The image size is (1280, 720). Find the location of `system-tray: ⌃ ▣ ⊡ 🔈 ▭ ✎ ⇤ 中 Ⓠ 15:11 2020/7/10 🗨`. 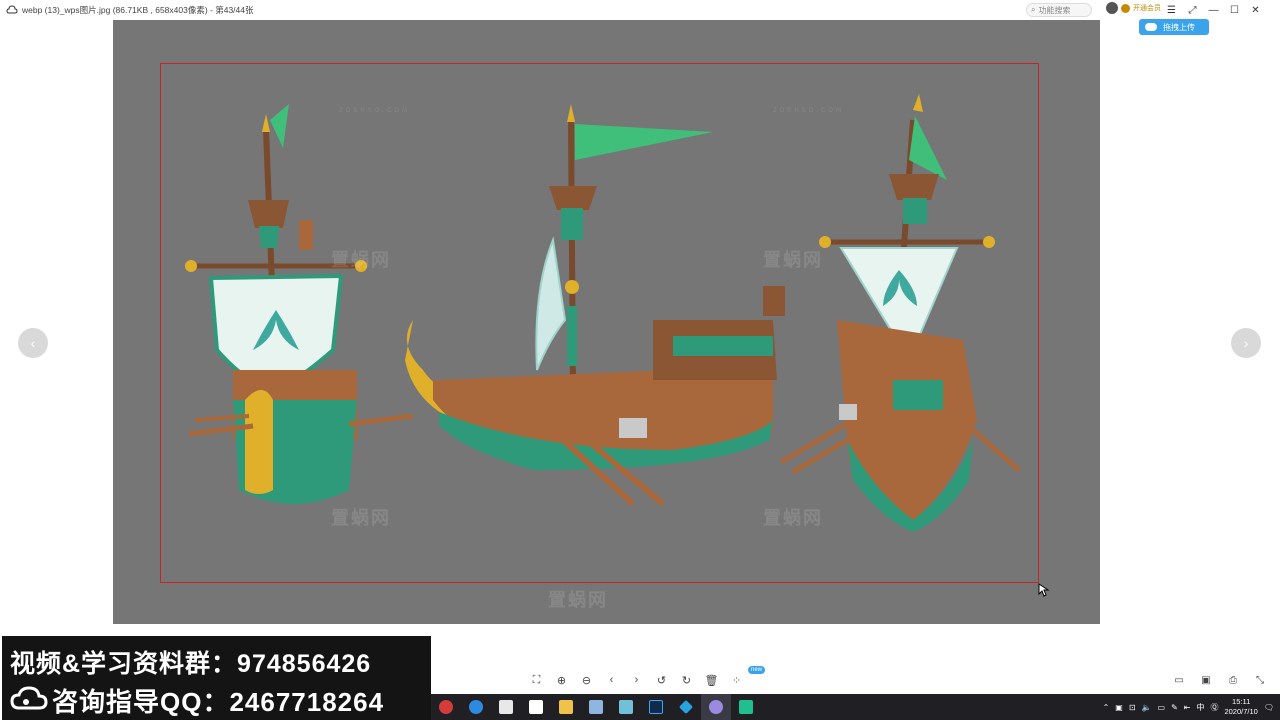

system-tray: ⌃ ▣ ⊡ 🔈 ▭ ✎ ⇤ 中 Ⓠ 15:11 2020/7/10 🗨 is located at coordinates (1191, 707).